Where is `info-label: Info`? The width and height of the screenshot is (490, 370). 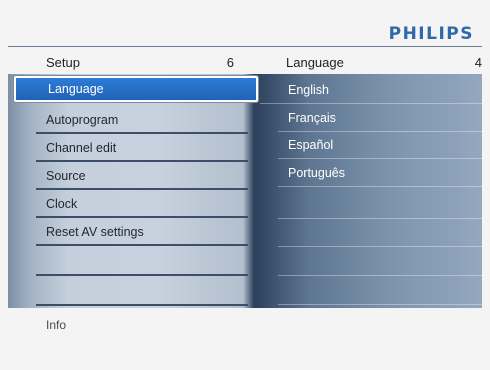 info-label: Info is located at coordinates (56, 325).